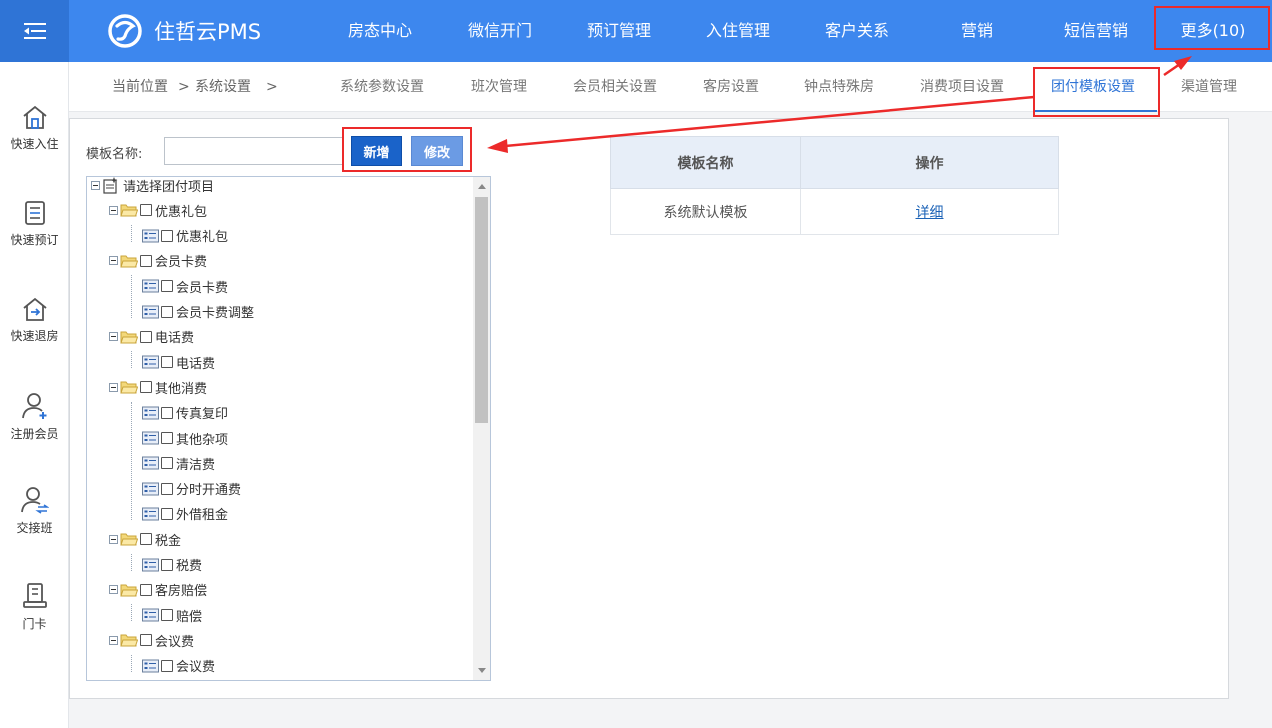 The height and width of the screenshot is (728, 1272). What do you see at coordinates (185, 413) in the screenshot?
I see `tree-leaf: 传真复印` at bounding box center [185, 413].